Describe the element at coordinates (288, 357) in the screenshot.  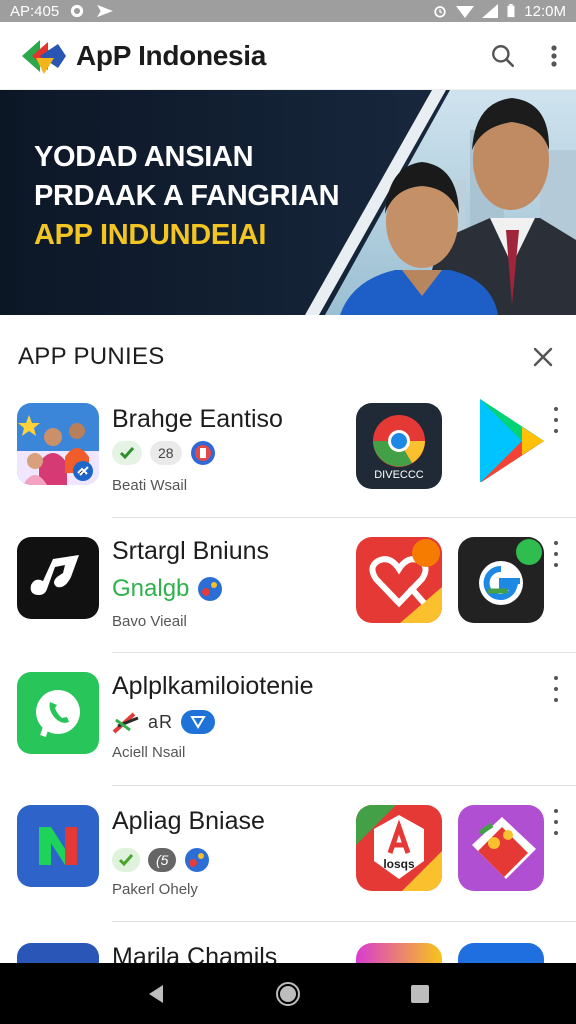
I see `section-header: APP PUNIES` at that location.